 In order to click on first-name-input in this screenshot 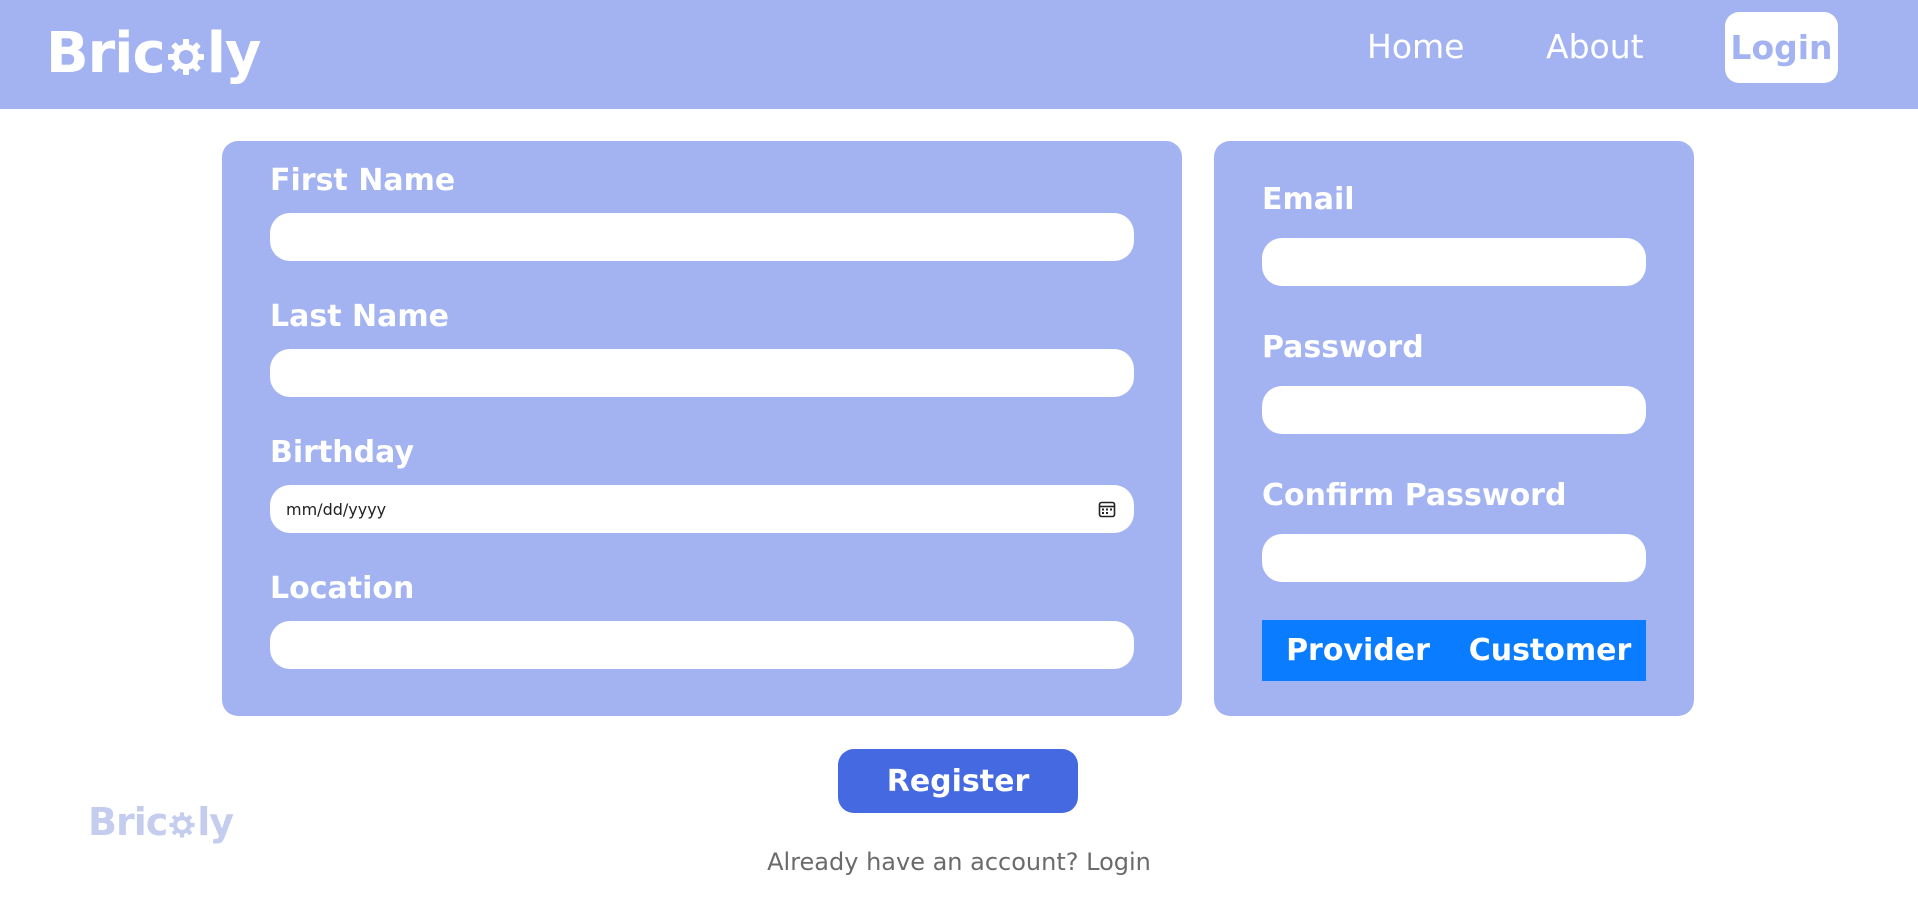, I will do `click(702, 237)`.